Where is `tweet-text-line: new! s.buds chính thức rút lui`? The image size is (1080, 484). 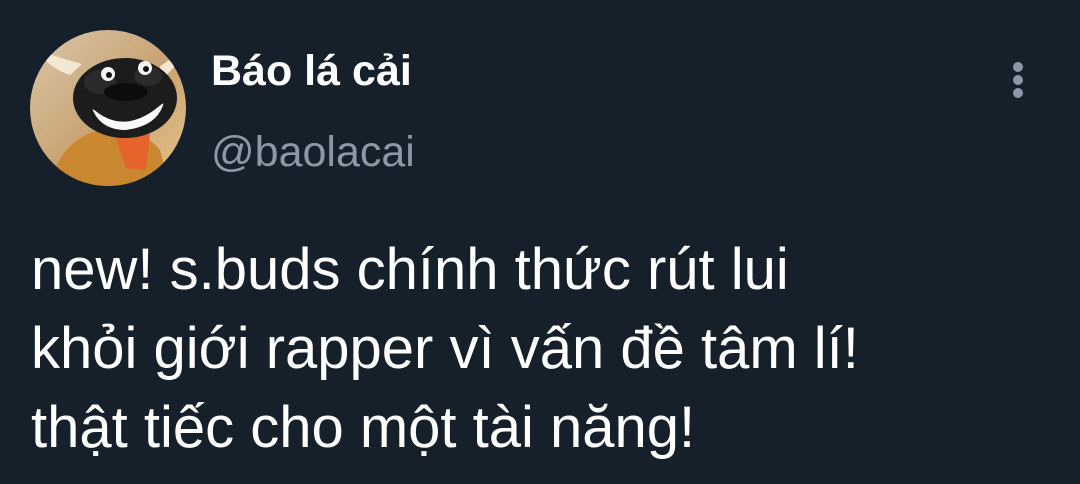 tweet-text-line: new! s.buds chính thức rút lui is located at coordinates (410, 269).